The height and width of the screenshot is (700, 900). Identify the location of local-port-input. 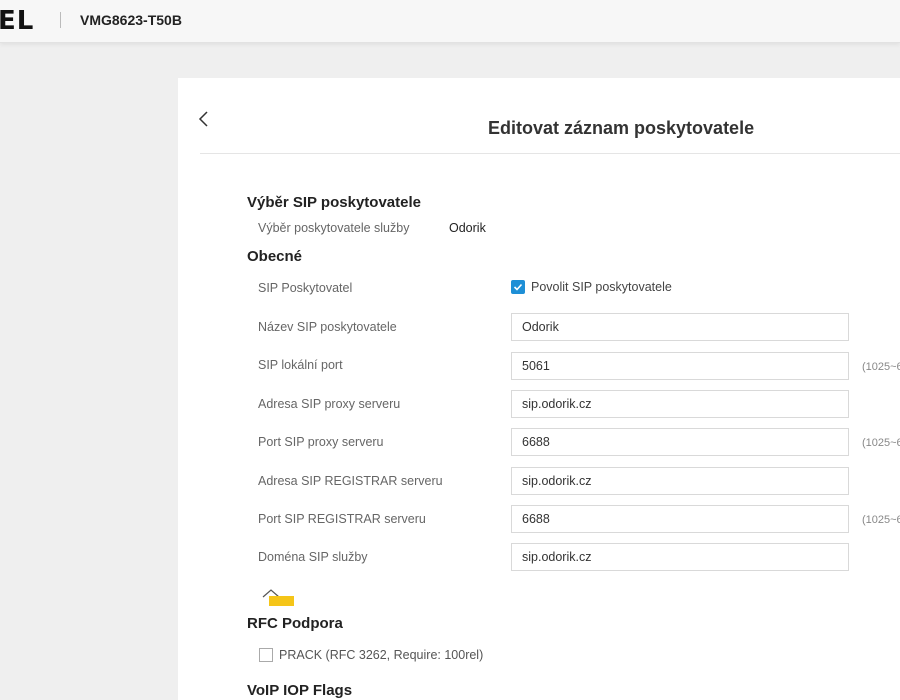
(680, 366).